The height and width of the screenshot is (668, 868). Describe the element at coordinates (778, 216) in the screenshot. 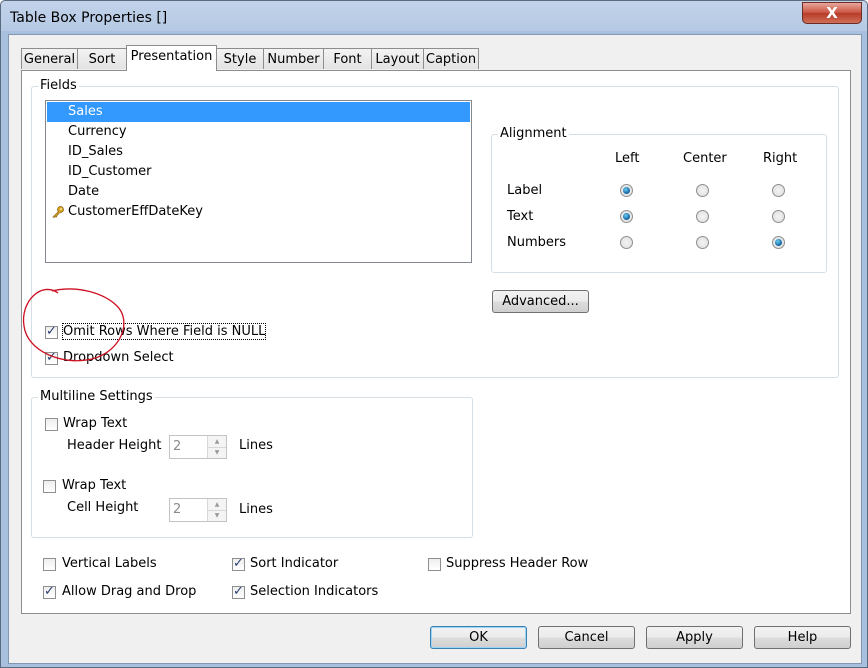

I see `text-right-radio` at that location.